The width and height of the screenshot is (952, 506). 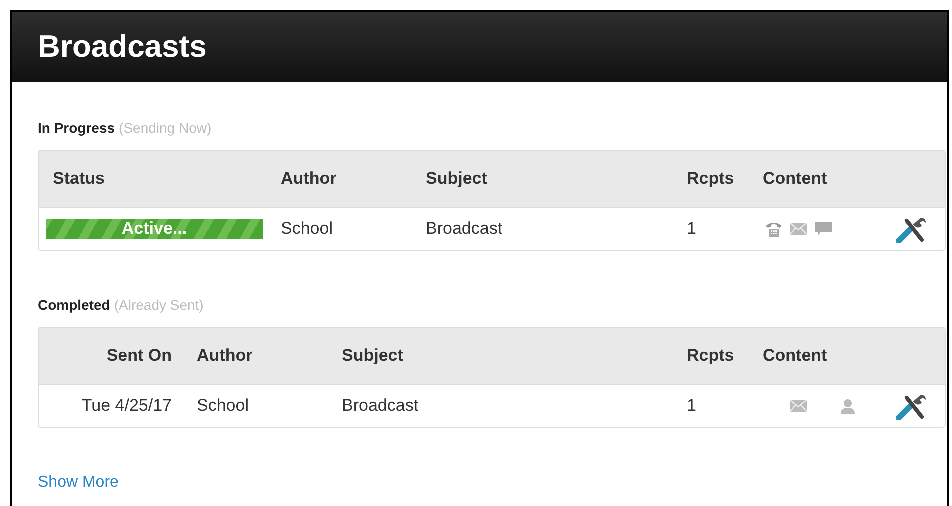 I want to click on chat-icon, so click(x=823, y=229).